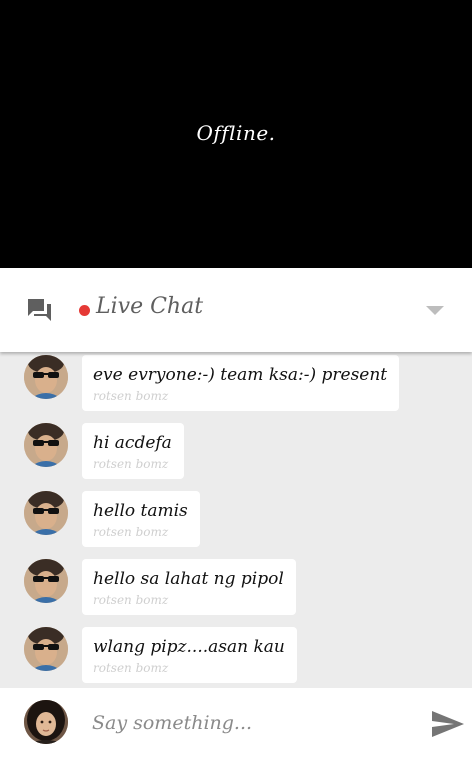 This screenshot has width=472, height=760. What do you see at coordinates (39, 310) in the screenshot?
I see `chat-bubbles-icon` at bounding box center [39, 310].